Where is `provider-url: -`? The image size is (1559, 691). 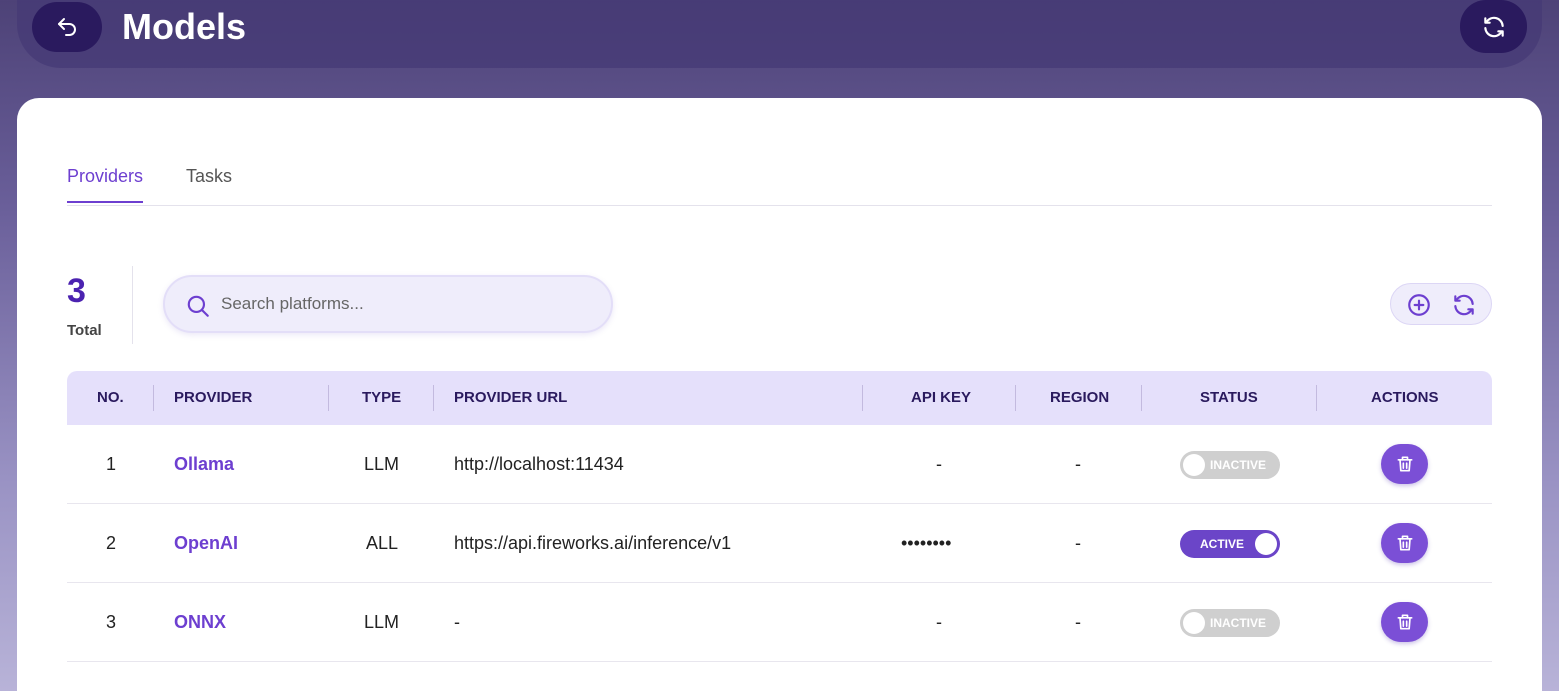 provider-url: - is located at coordinates (457, 622).